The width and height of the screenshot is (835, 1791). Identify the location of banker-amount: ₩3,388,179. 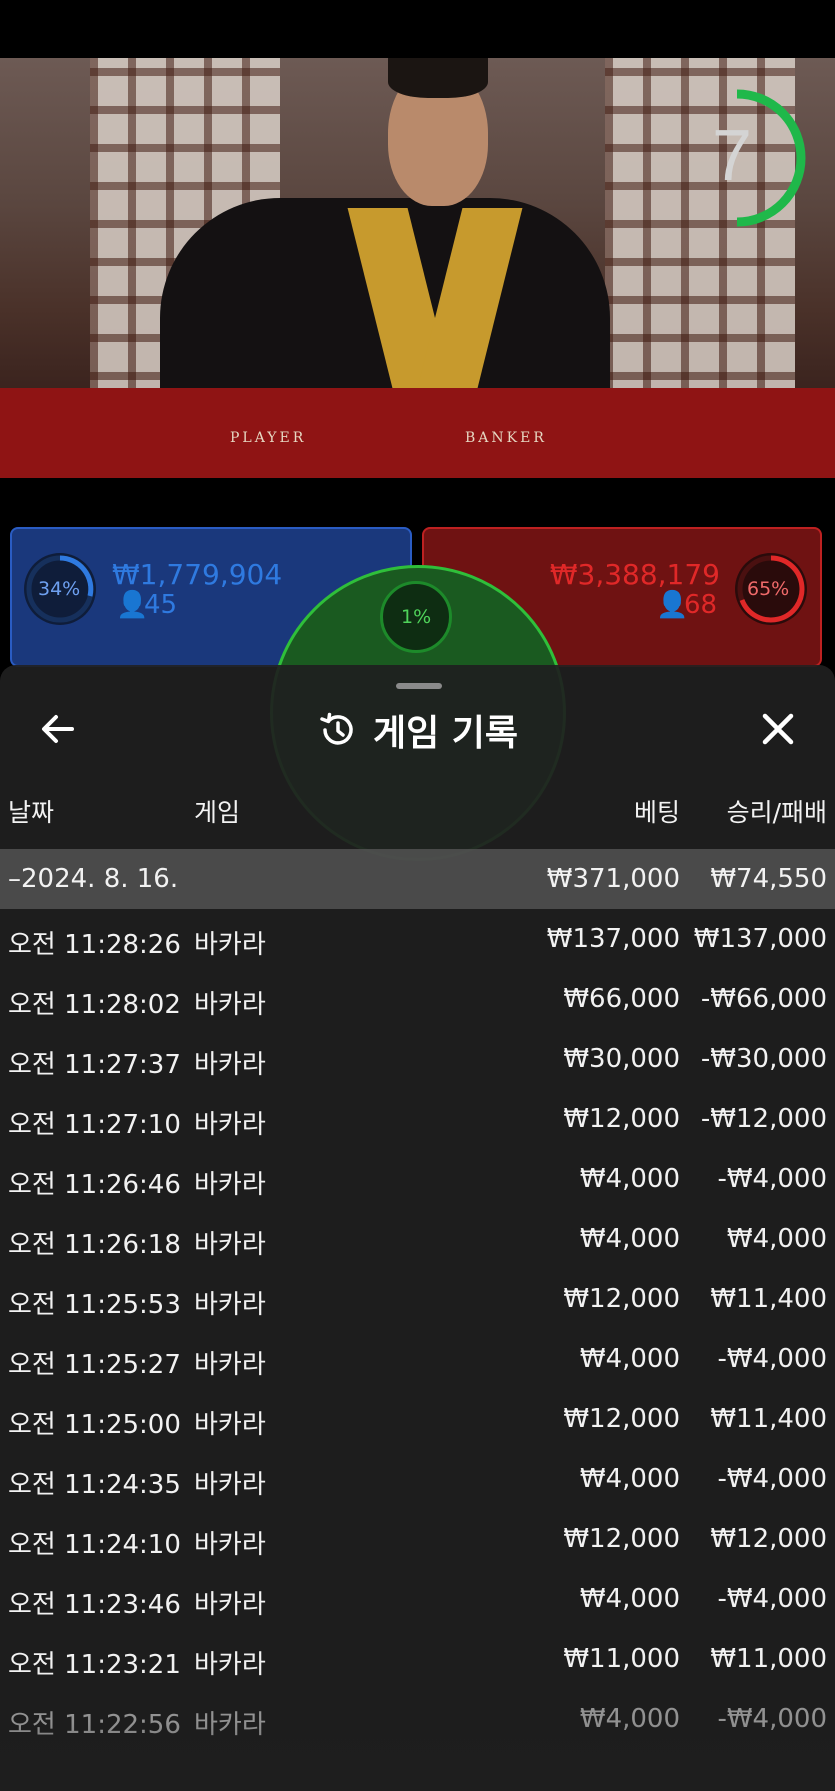
(634, 574).